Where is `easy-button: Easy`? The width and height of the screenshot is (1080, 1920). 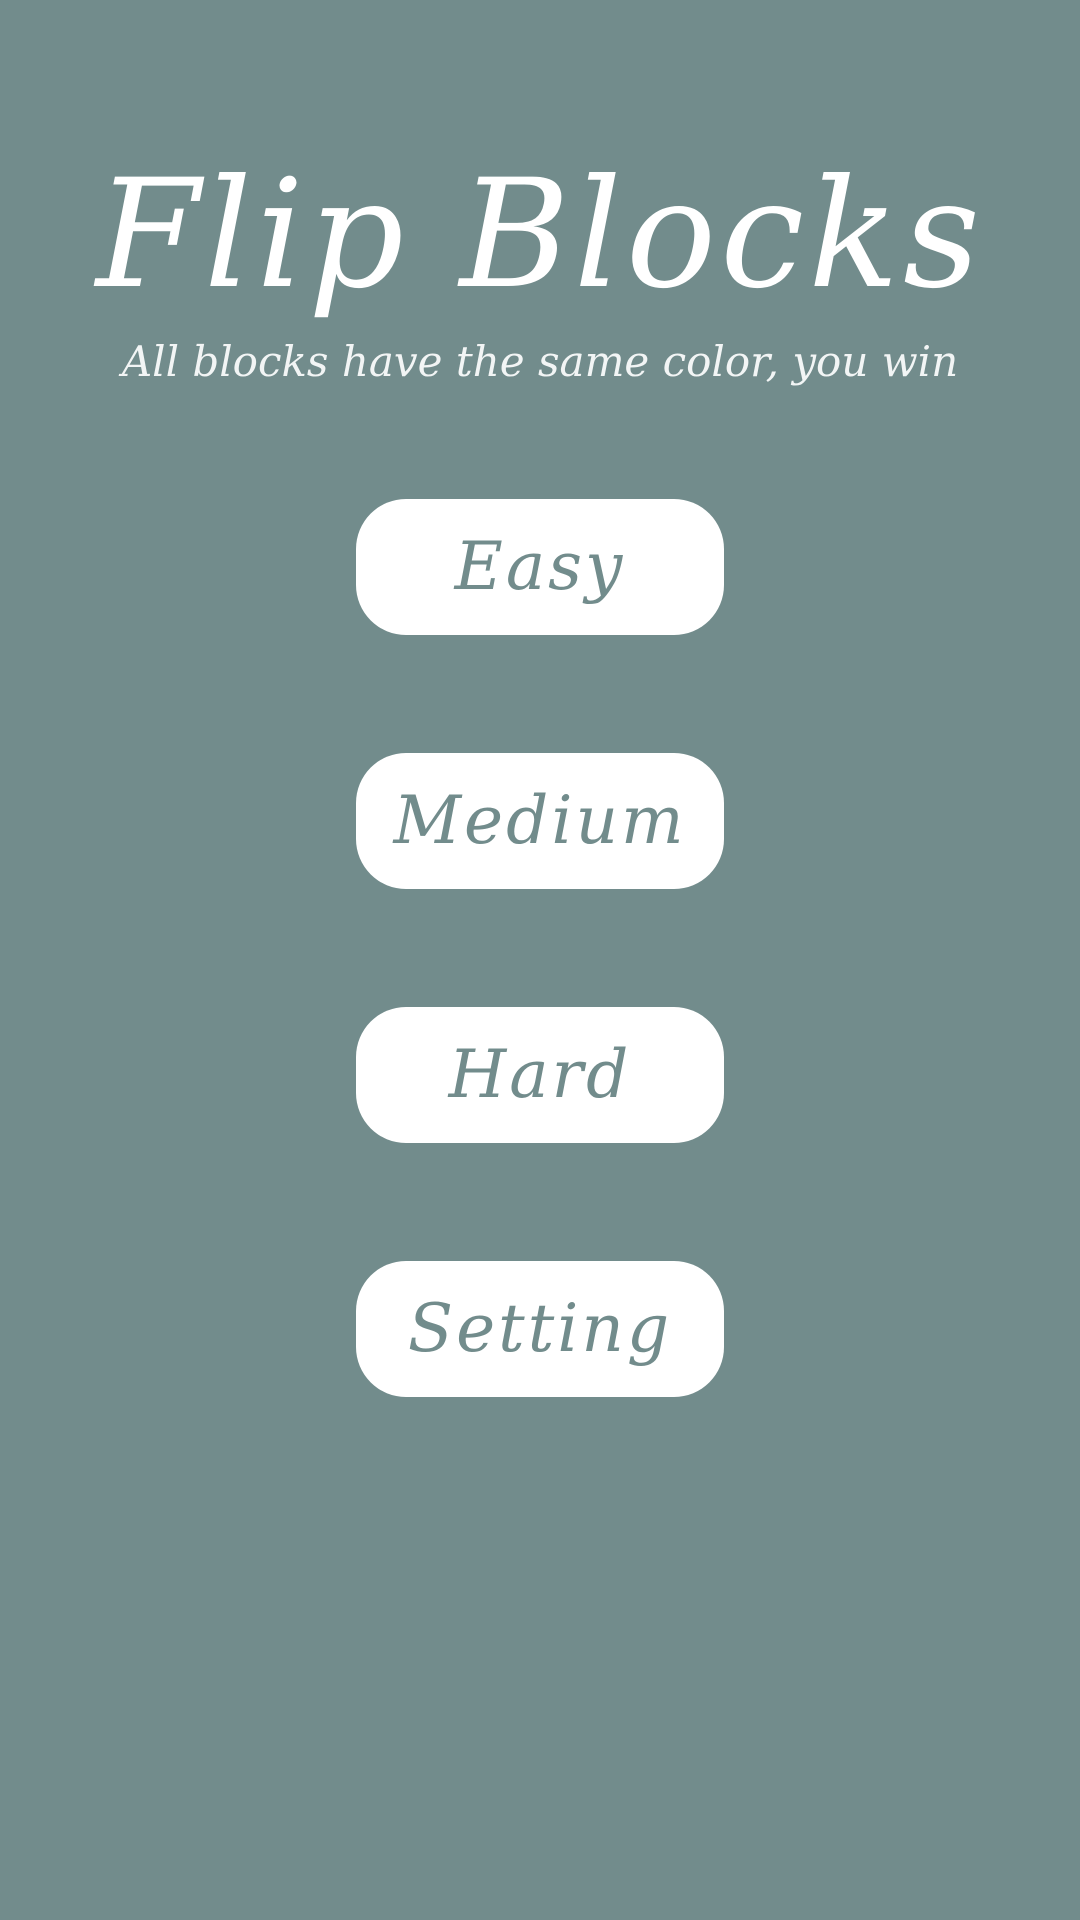 easy-button: Easy is located at coordinates (540, 567).